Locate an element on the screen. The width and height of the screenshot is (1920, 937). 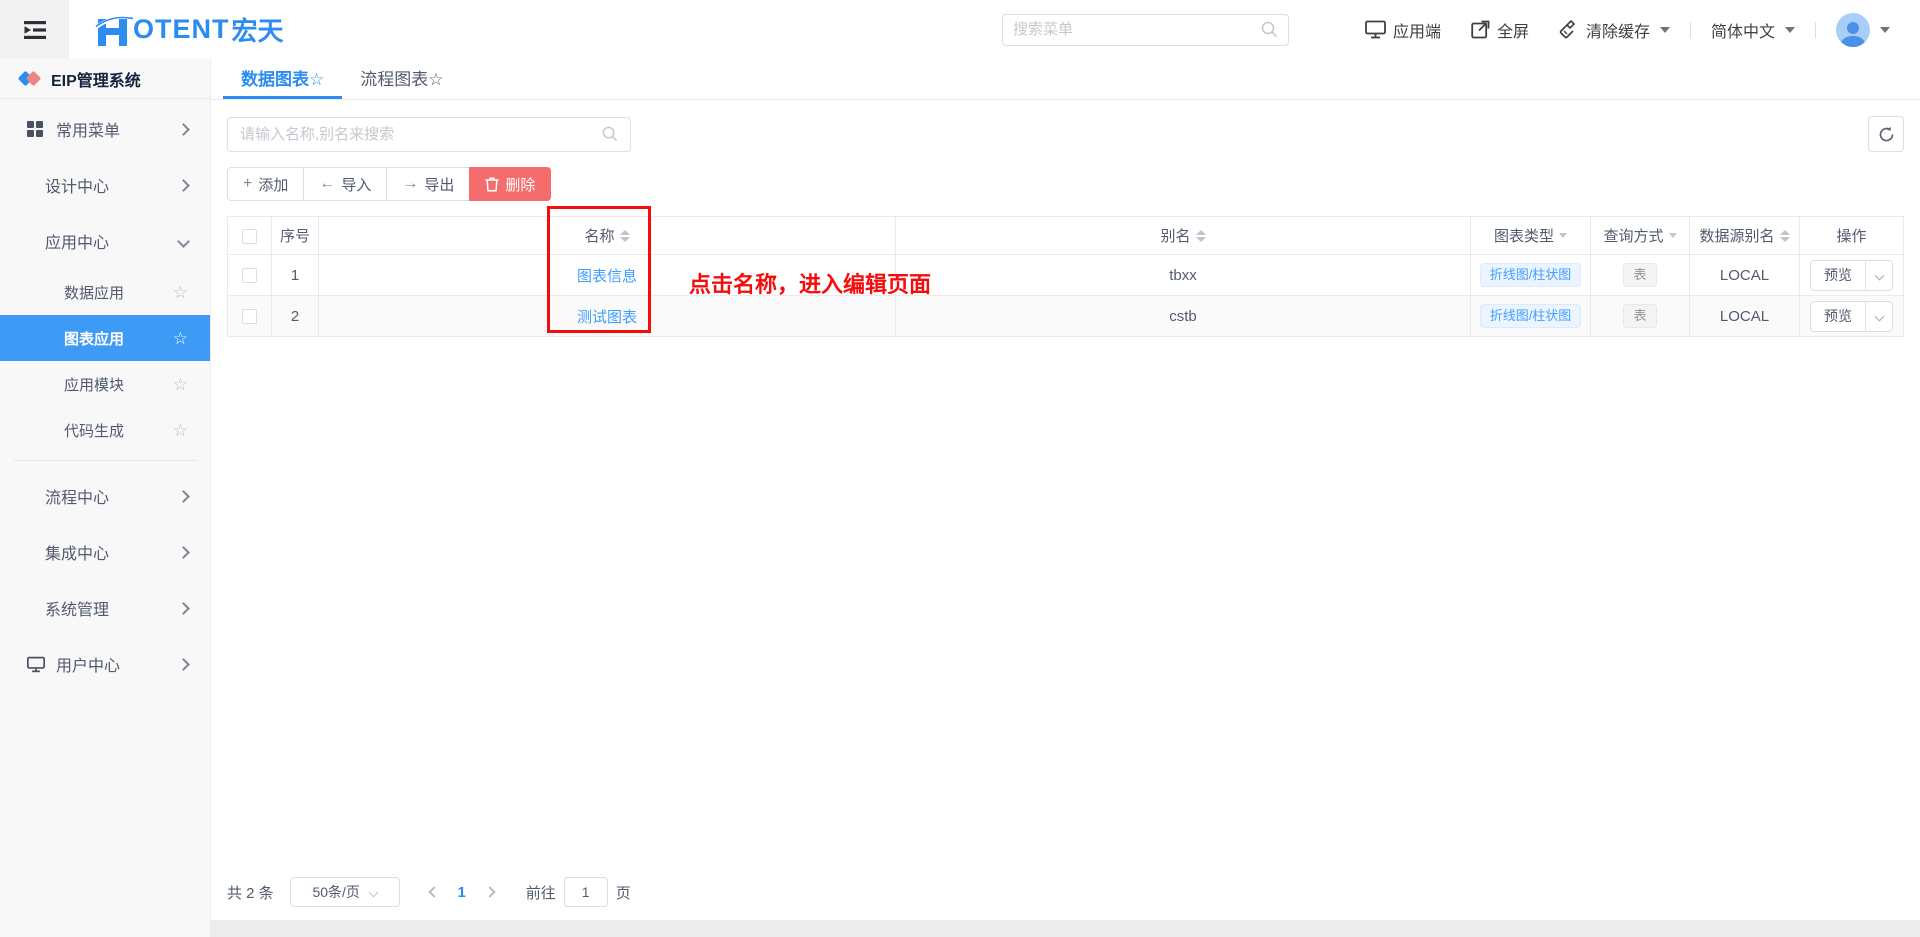
goto-page-input is located at coordinates (585, 892).